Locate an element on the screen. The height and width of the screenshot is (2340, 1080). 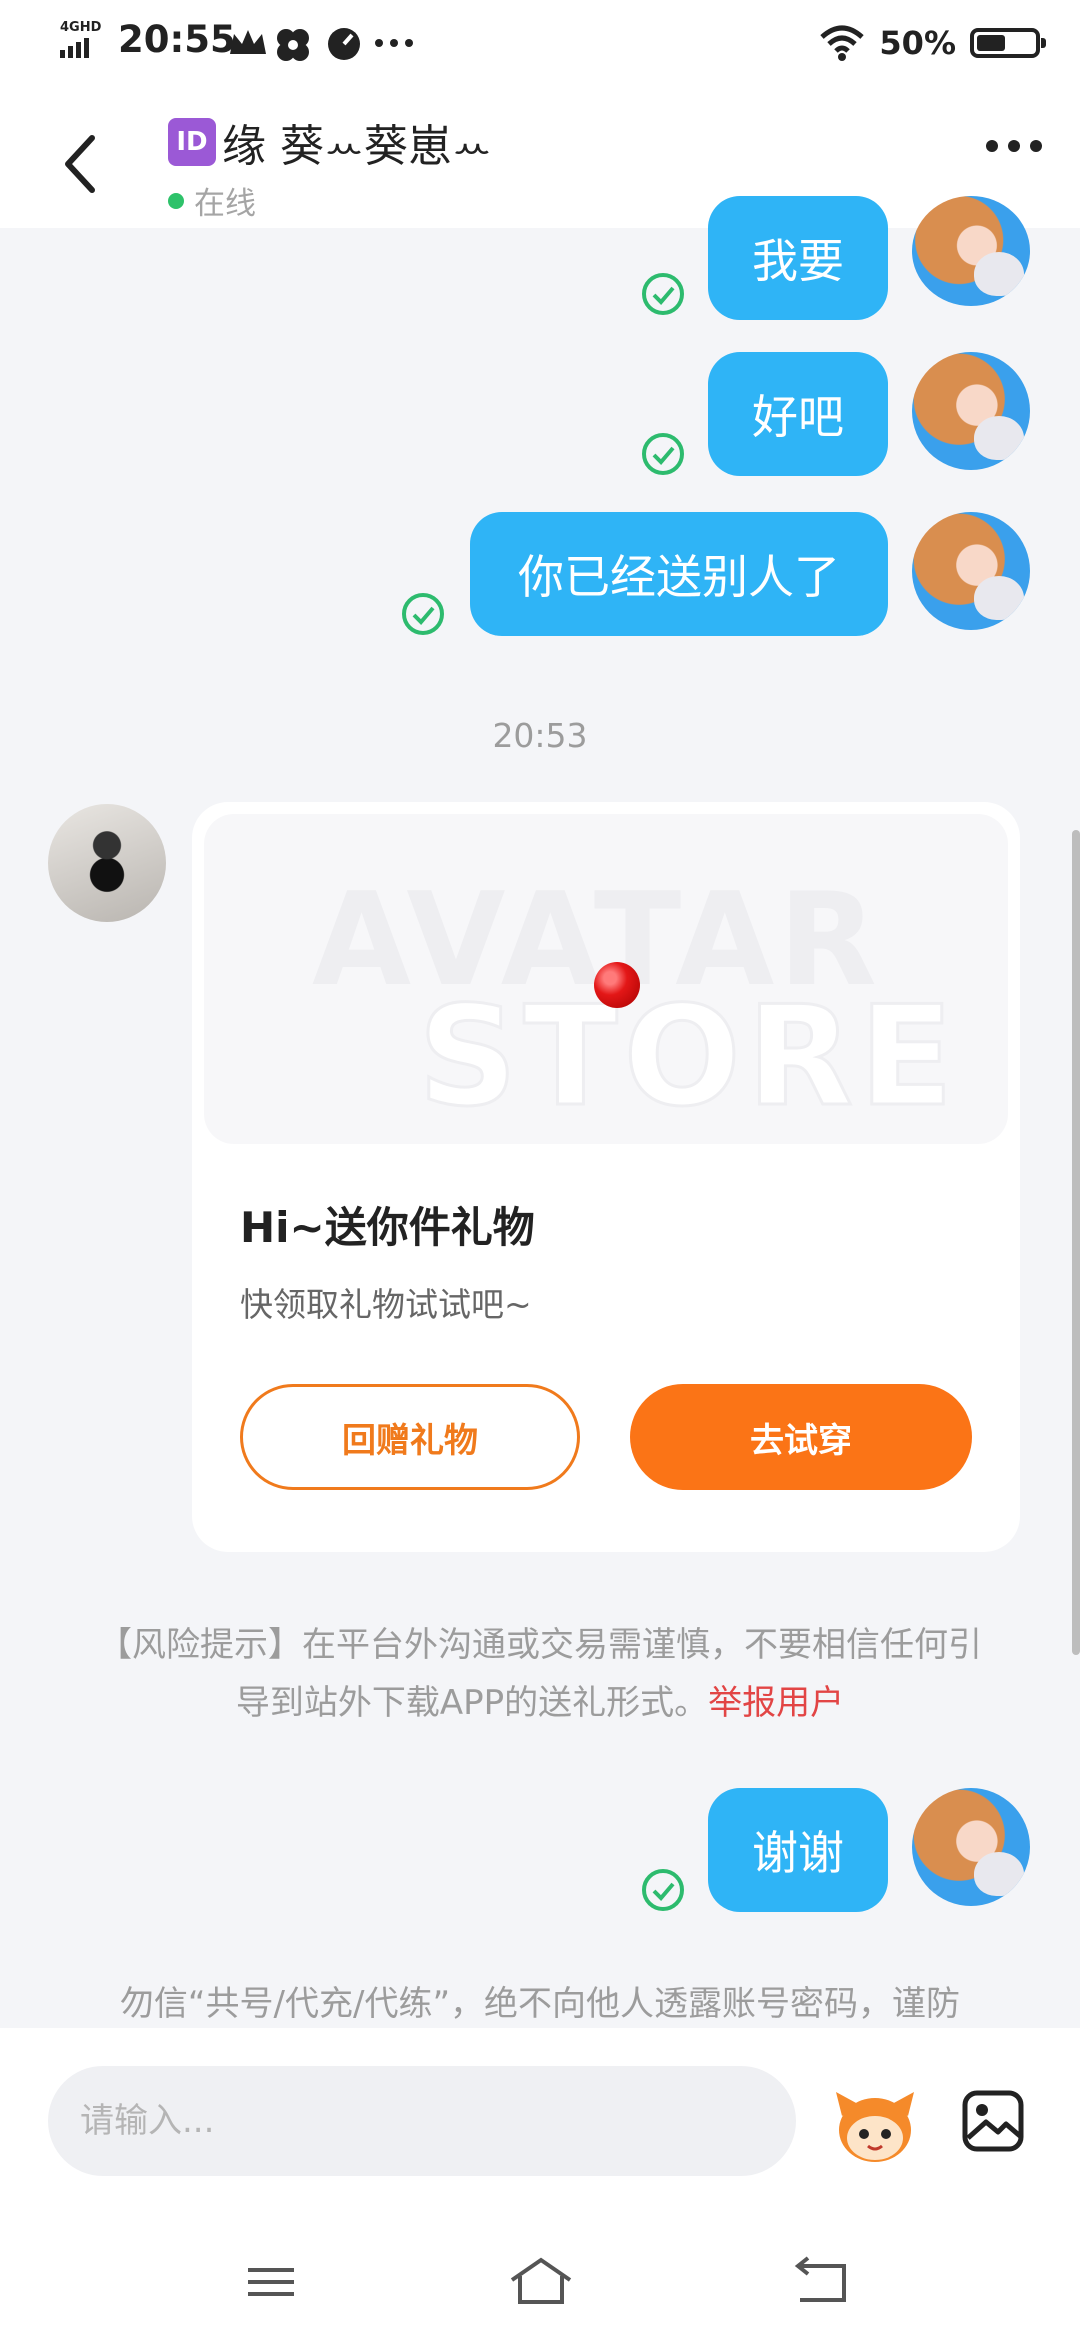
message-bubble: 谢谢 is located at coordinates (798, 1850).